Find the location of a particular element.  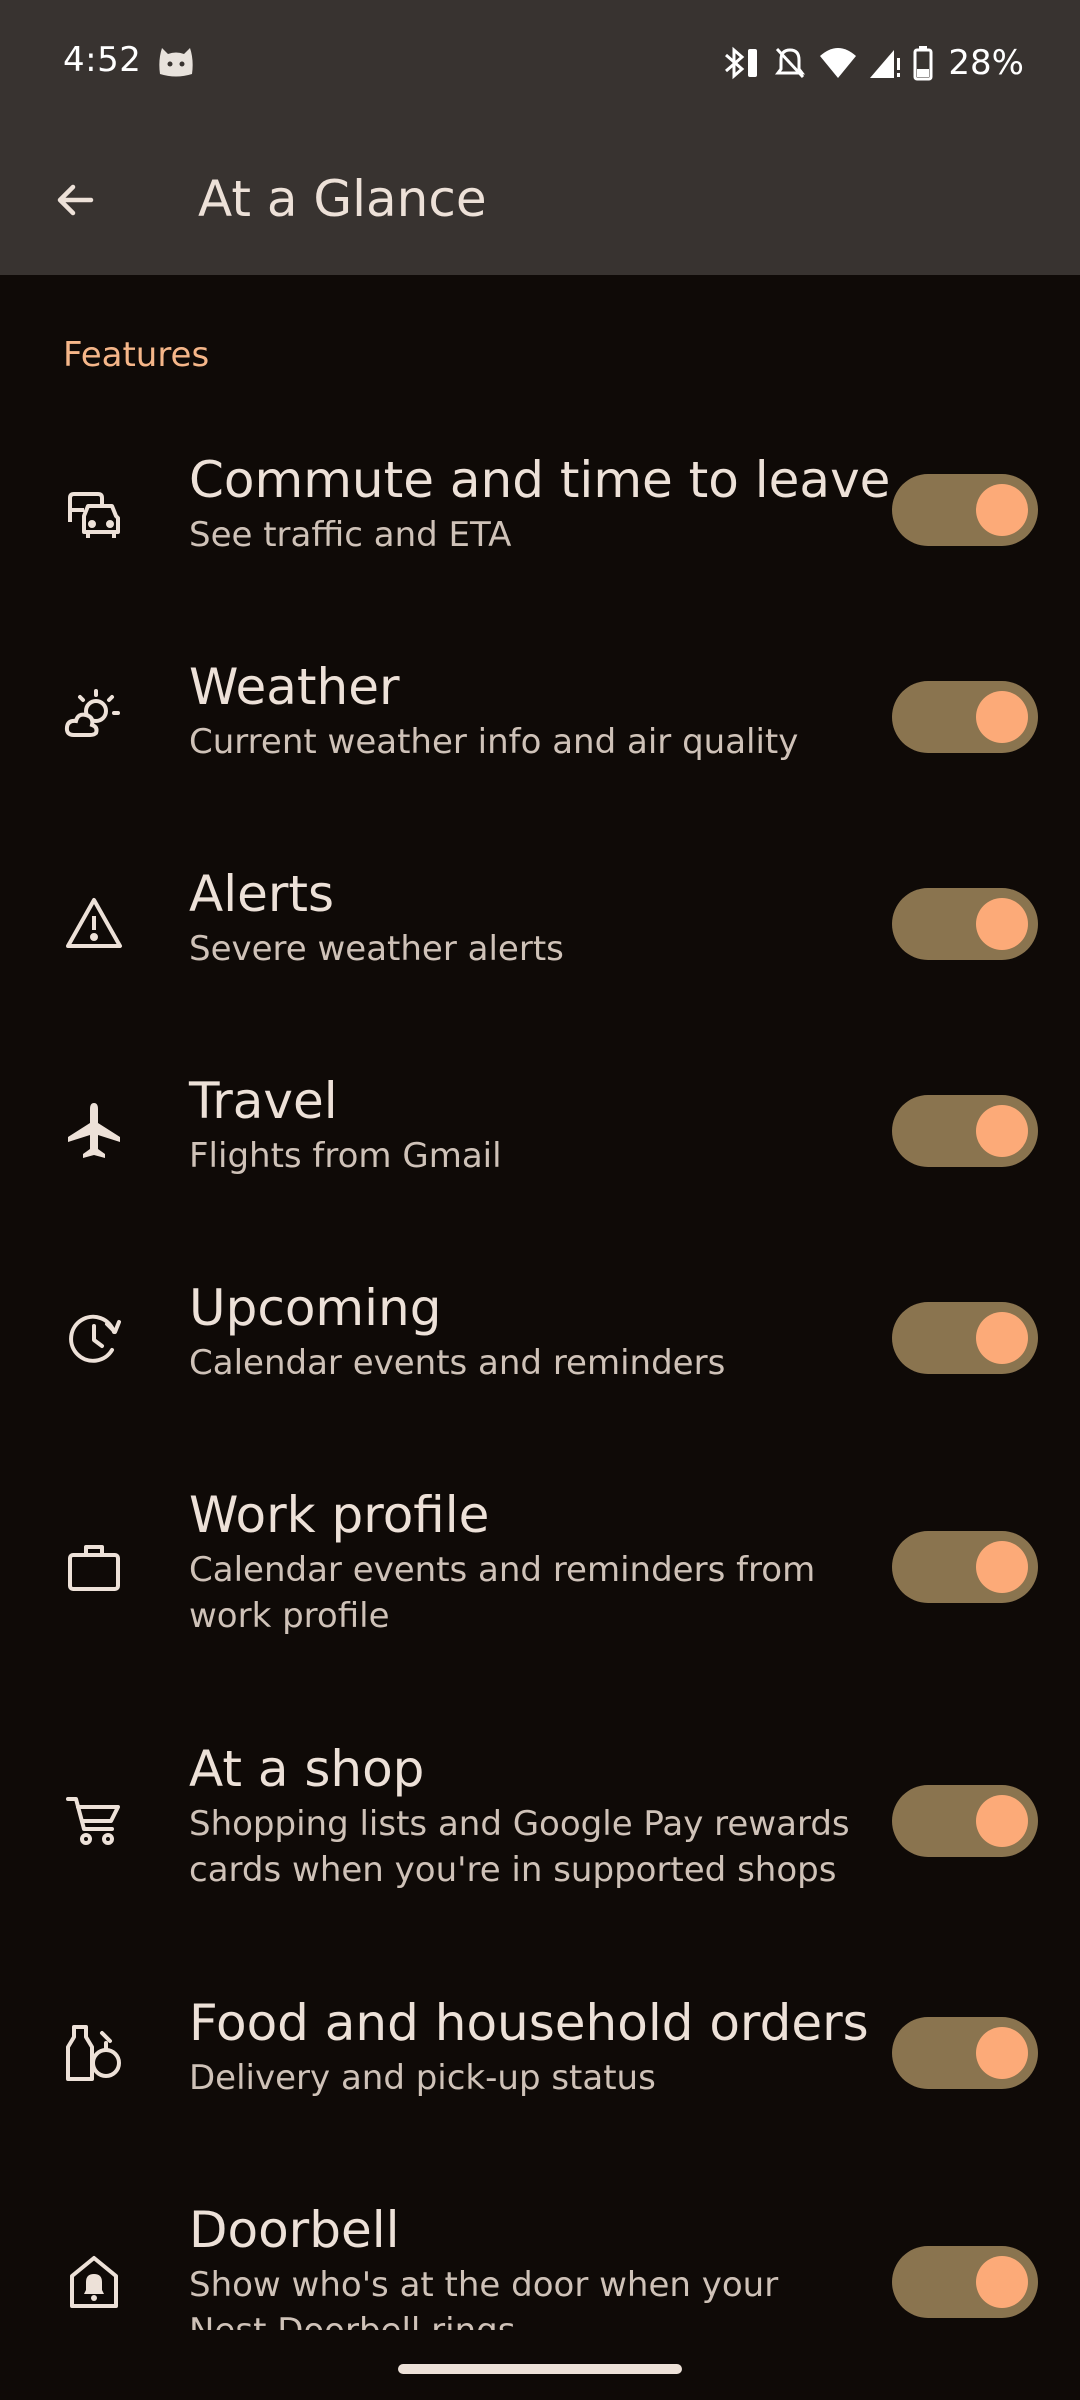

feature-title: Alerts is located at coordinates (262, 894).